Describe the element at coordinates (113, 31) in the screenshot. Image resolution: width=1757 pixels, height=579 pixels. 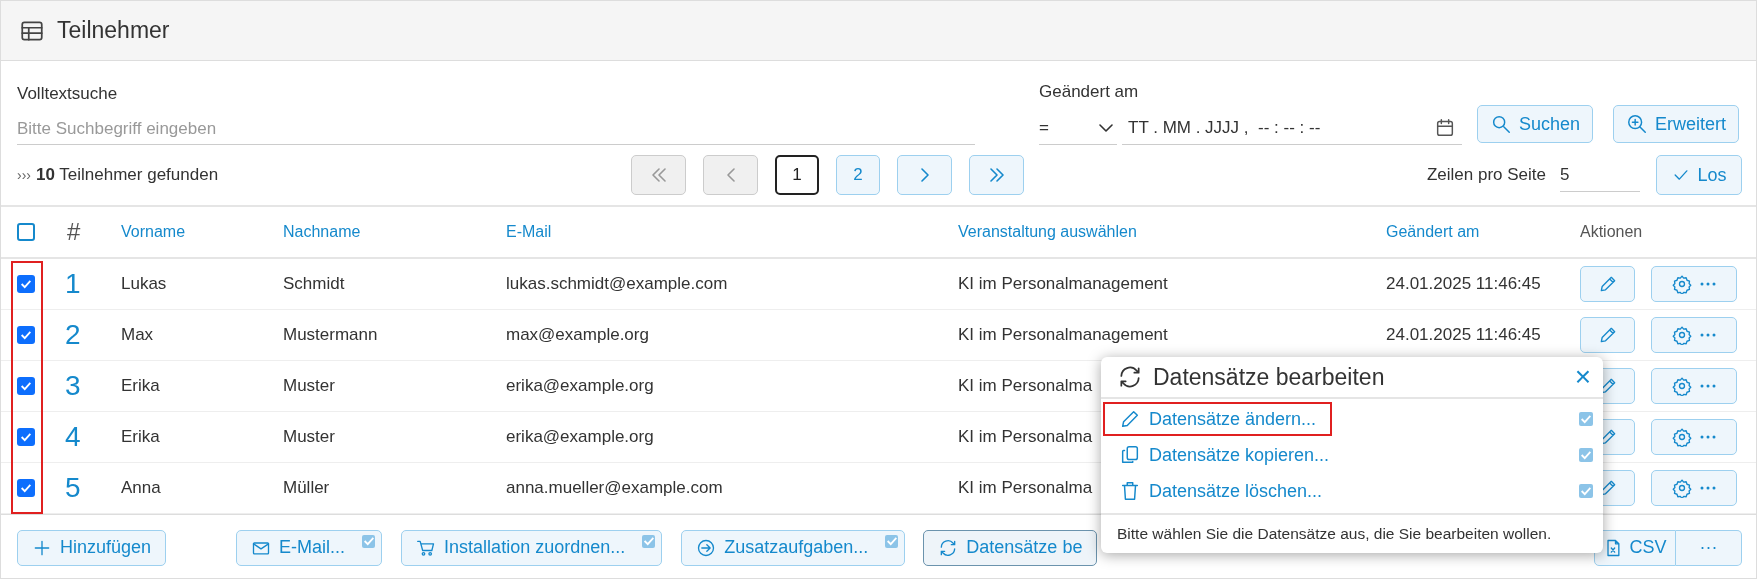
I see `page-title: Teilnehmer` at that location.